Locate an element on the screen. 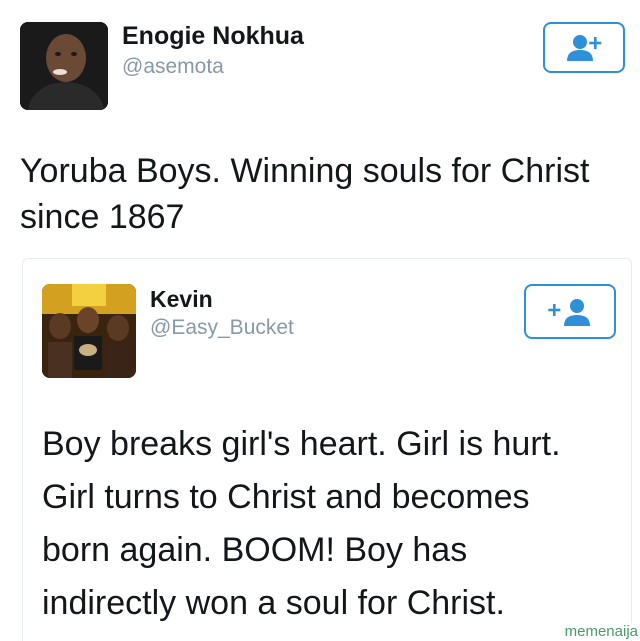 The height and width of the screenshot is (641, 640). user-handle: @asemota is located at coordinates (173, 67).